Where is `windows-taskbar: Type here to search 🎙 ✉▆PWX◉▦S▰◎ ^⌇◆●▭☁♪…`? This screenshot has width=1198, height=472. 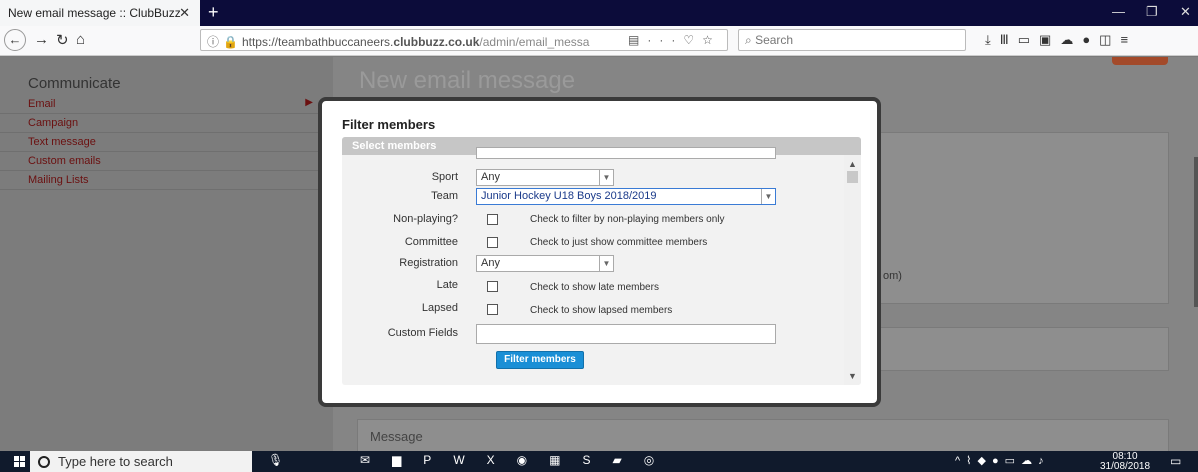
windows-taskbar: Type here to search 🎙 ✉▆PWX◉▦S▰◎ ^⌇◆●▭☁♪… is located at coordinates (599, 461).